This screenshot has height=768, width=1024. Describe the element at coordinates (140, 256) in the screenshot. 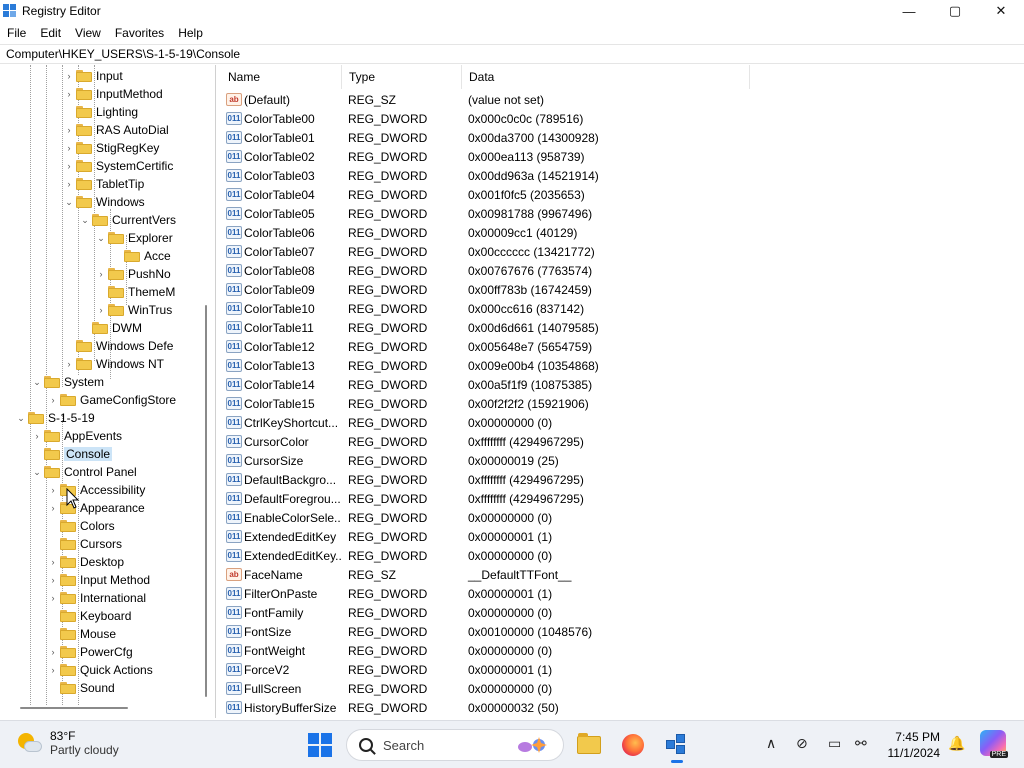

I see `tree-node: Acce` at that location.